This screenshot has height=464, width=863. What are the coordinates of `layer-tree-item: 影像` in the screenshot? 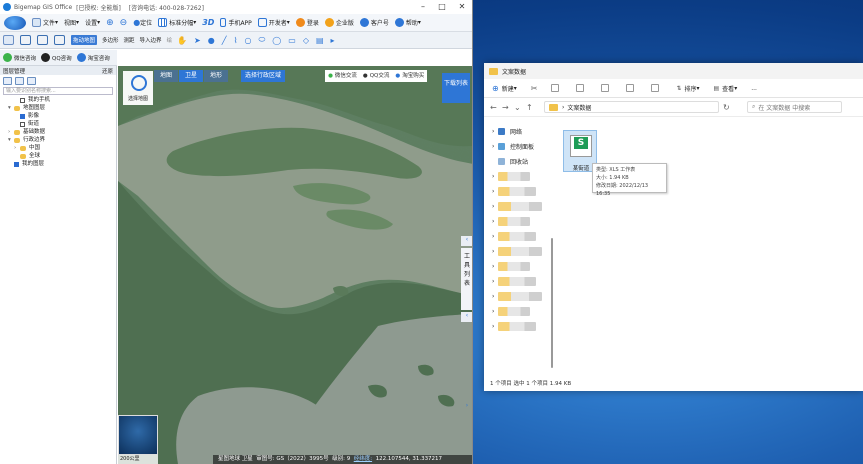 It's located at (60, 116).